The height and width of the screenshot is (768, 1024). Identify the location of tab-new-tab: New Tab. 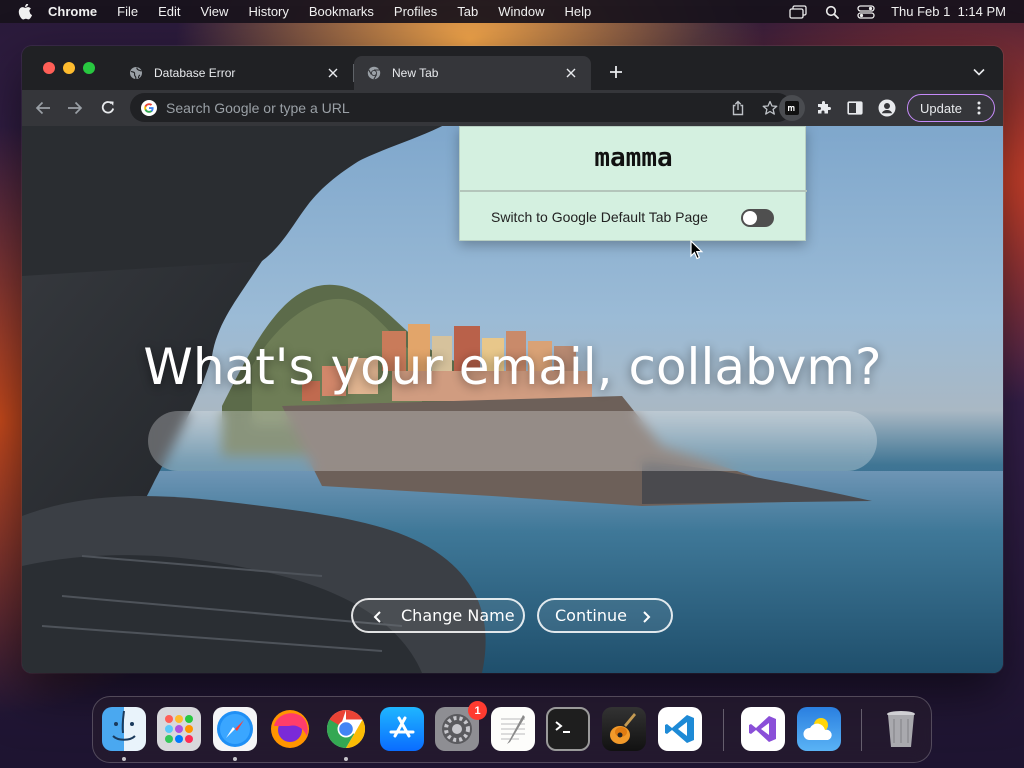
(472, 73).